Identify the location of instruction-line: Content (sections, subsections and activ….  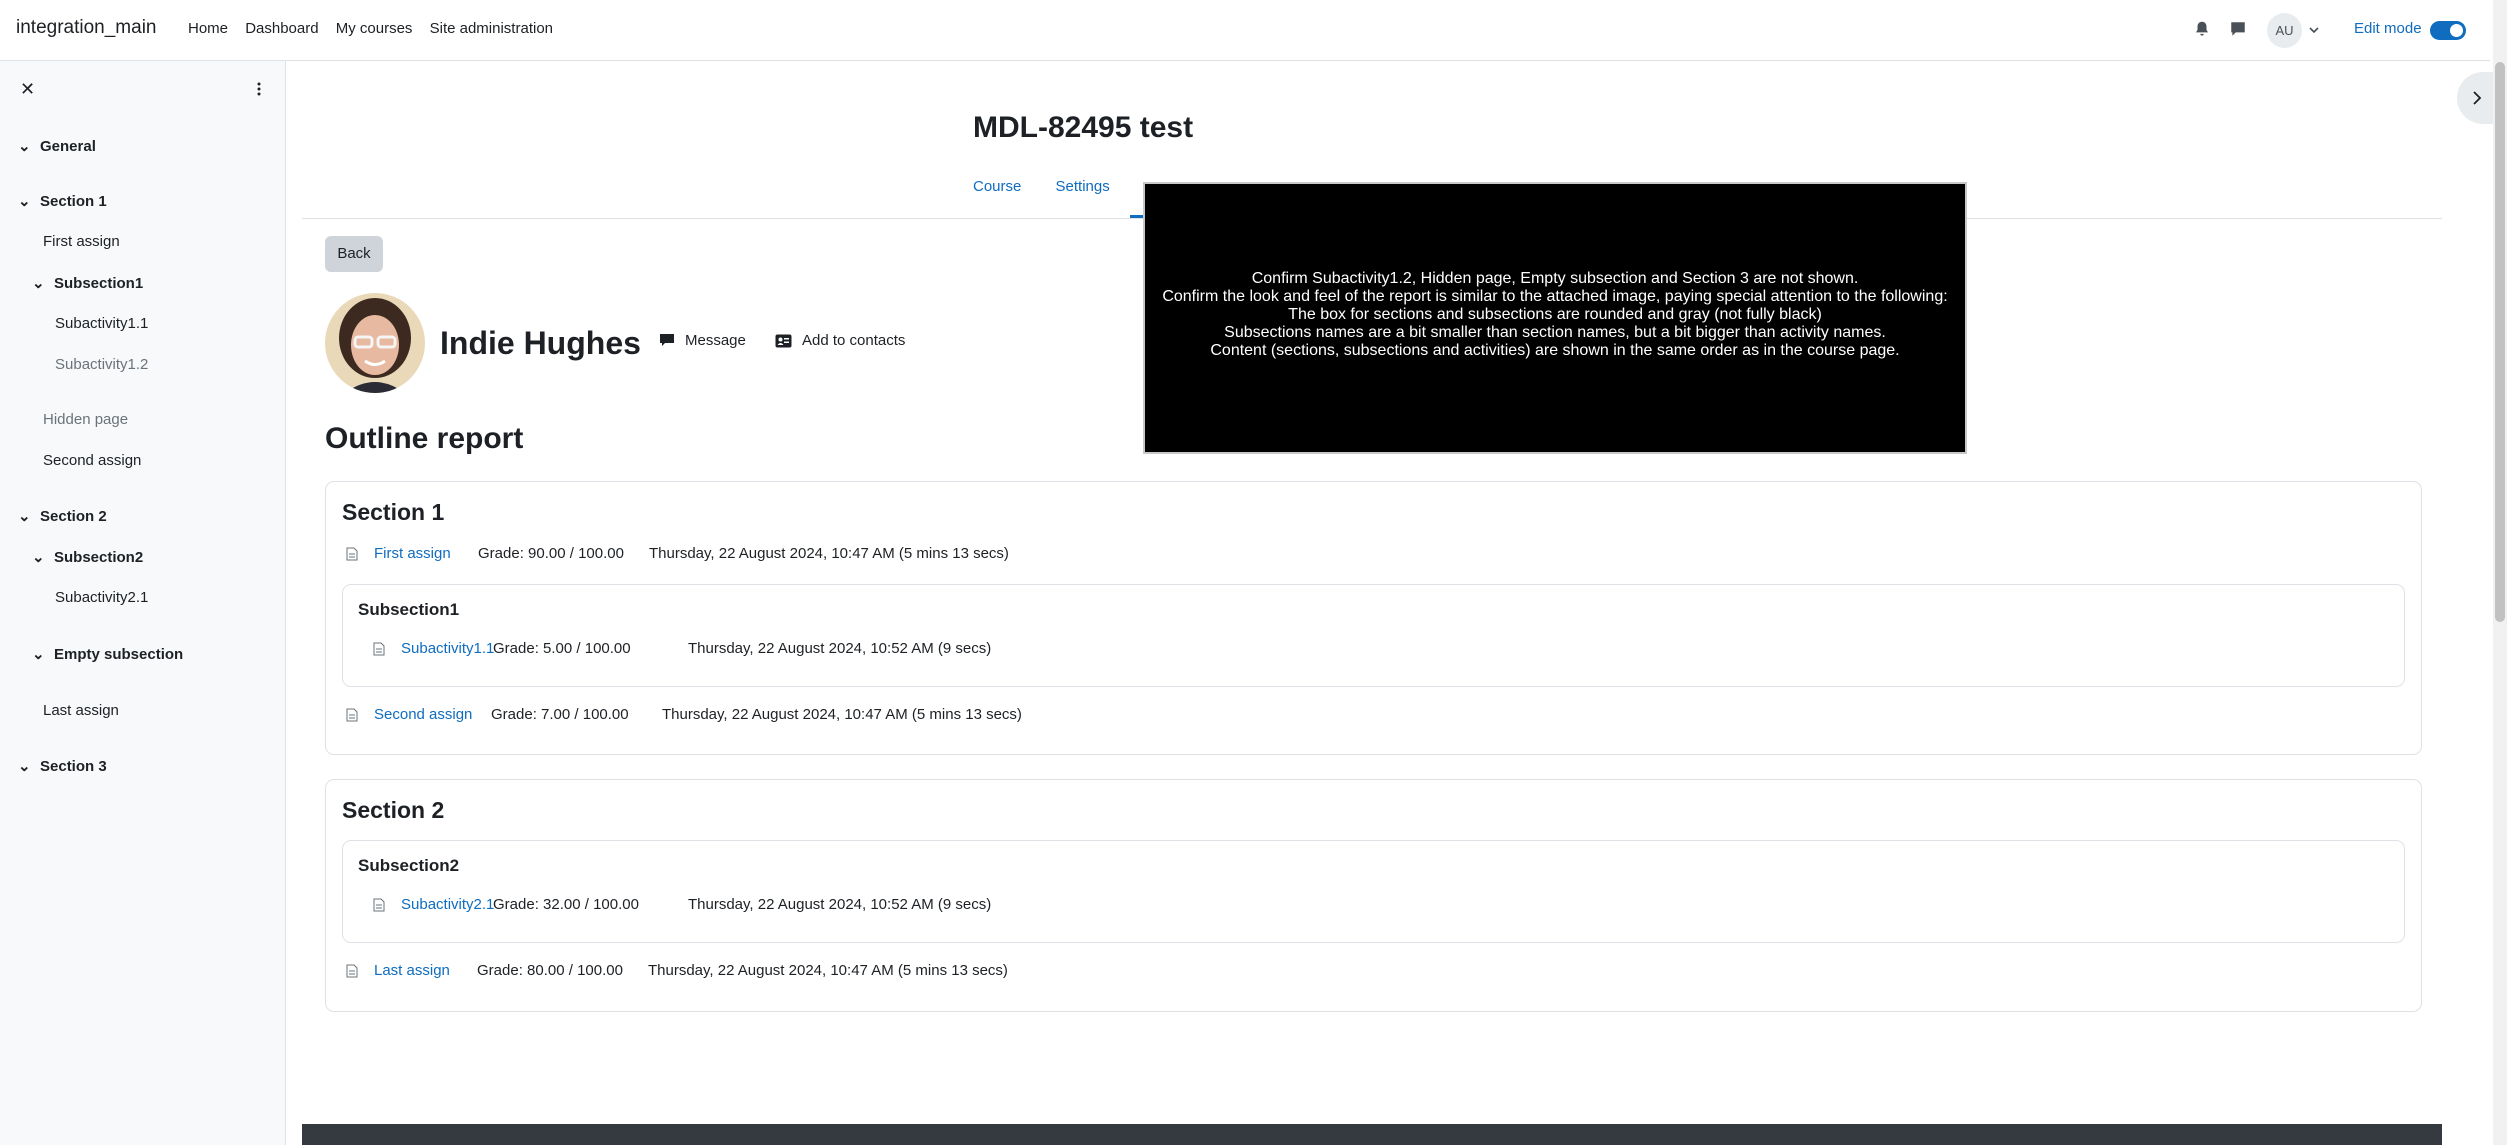
(1555, 350).